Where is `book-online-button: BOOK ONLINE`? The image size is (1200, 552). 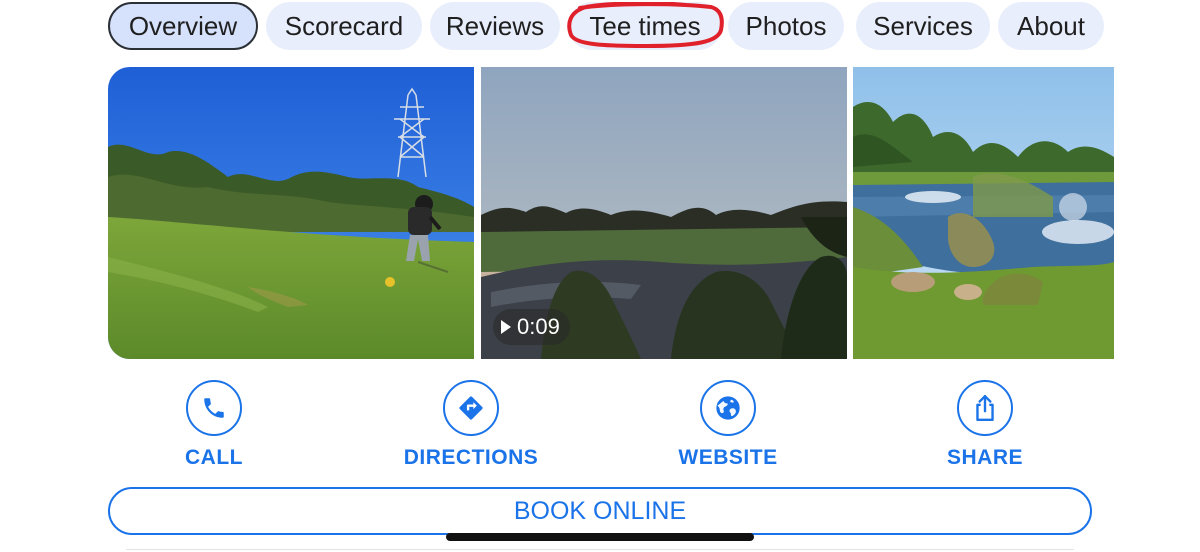
book-online-button: BOOK ONLINE is located at coordinates (600, 511).